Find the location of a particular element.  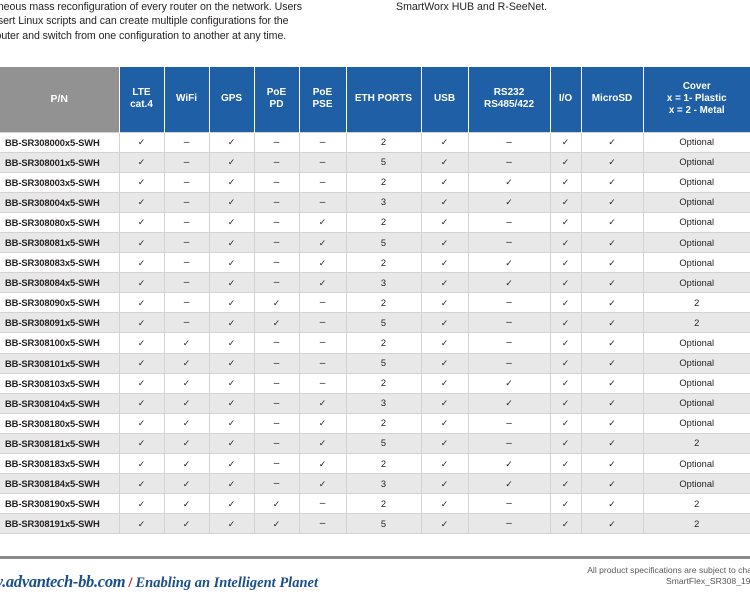

table-row: BB-SR308084x5-SWH ✓ – ✓ – ✓ 3 ✓ ✓ ✓ ✓ Optional is located at coordinates (375, 283).